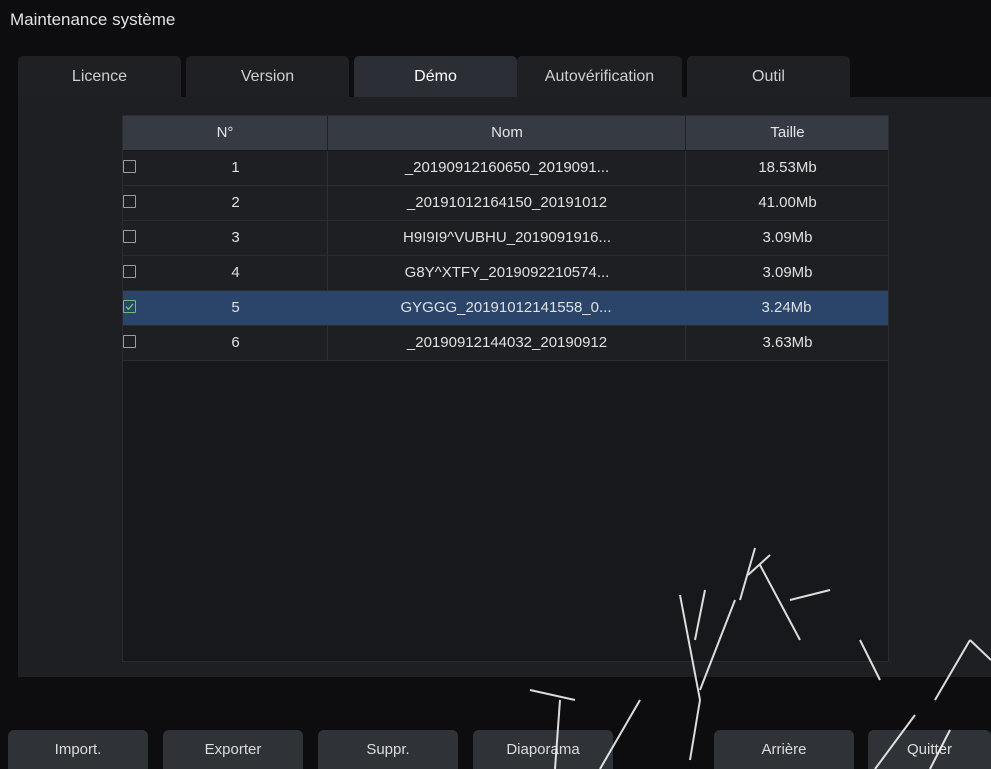  What do you see at coordinates (787, 343) in the screenshot?
I see `row-size: 3.63Mb` at bounding box center [787, 343].